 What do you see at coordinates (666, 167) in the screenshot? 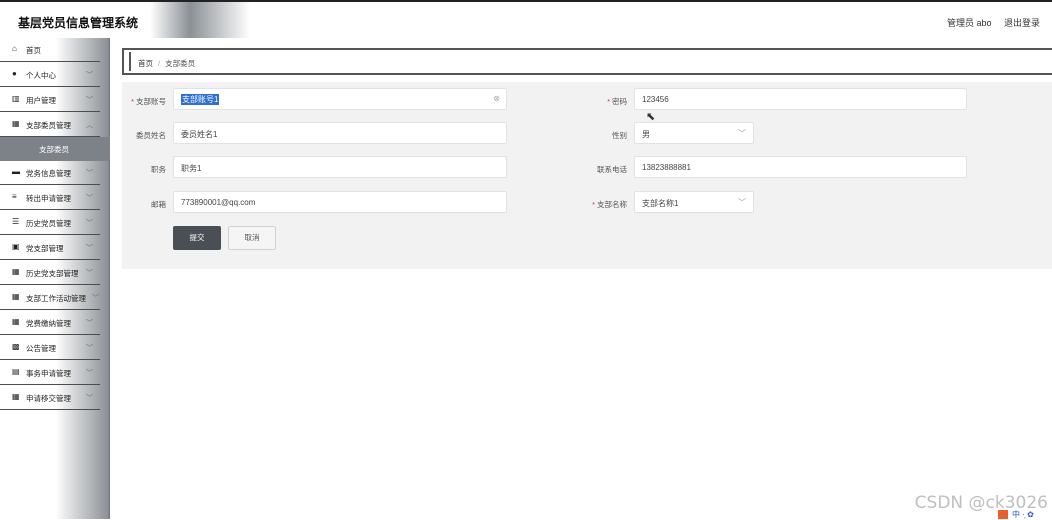
I see `phone-value: 13823888881` at bounding box center [666, 167].